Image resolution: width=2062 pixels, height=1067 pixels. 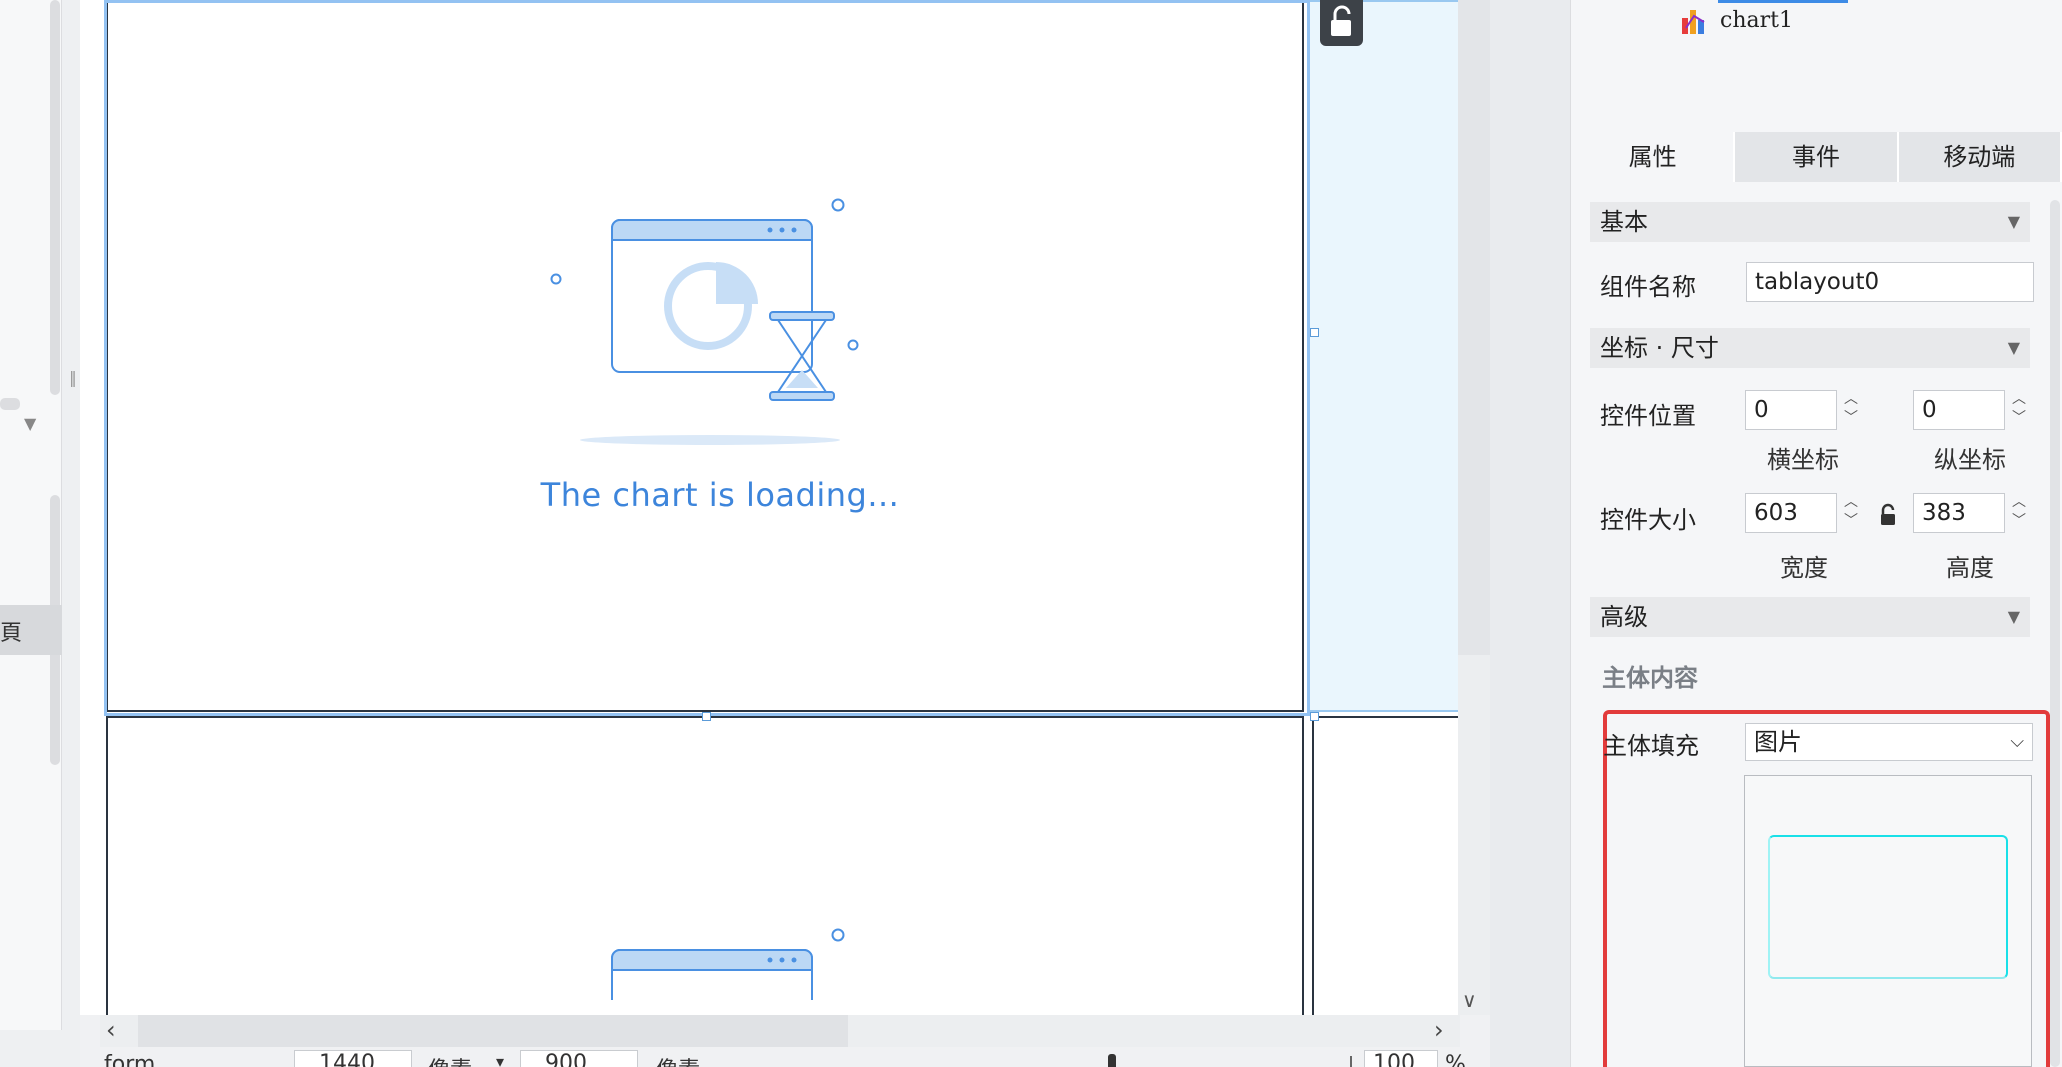 I want to click on aspect-unlock-icon, so click(x=1888, y=515).